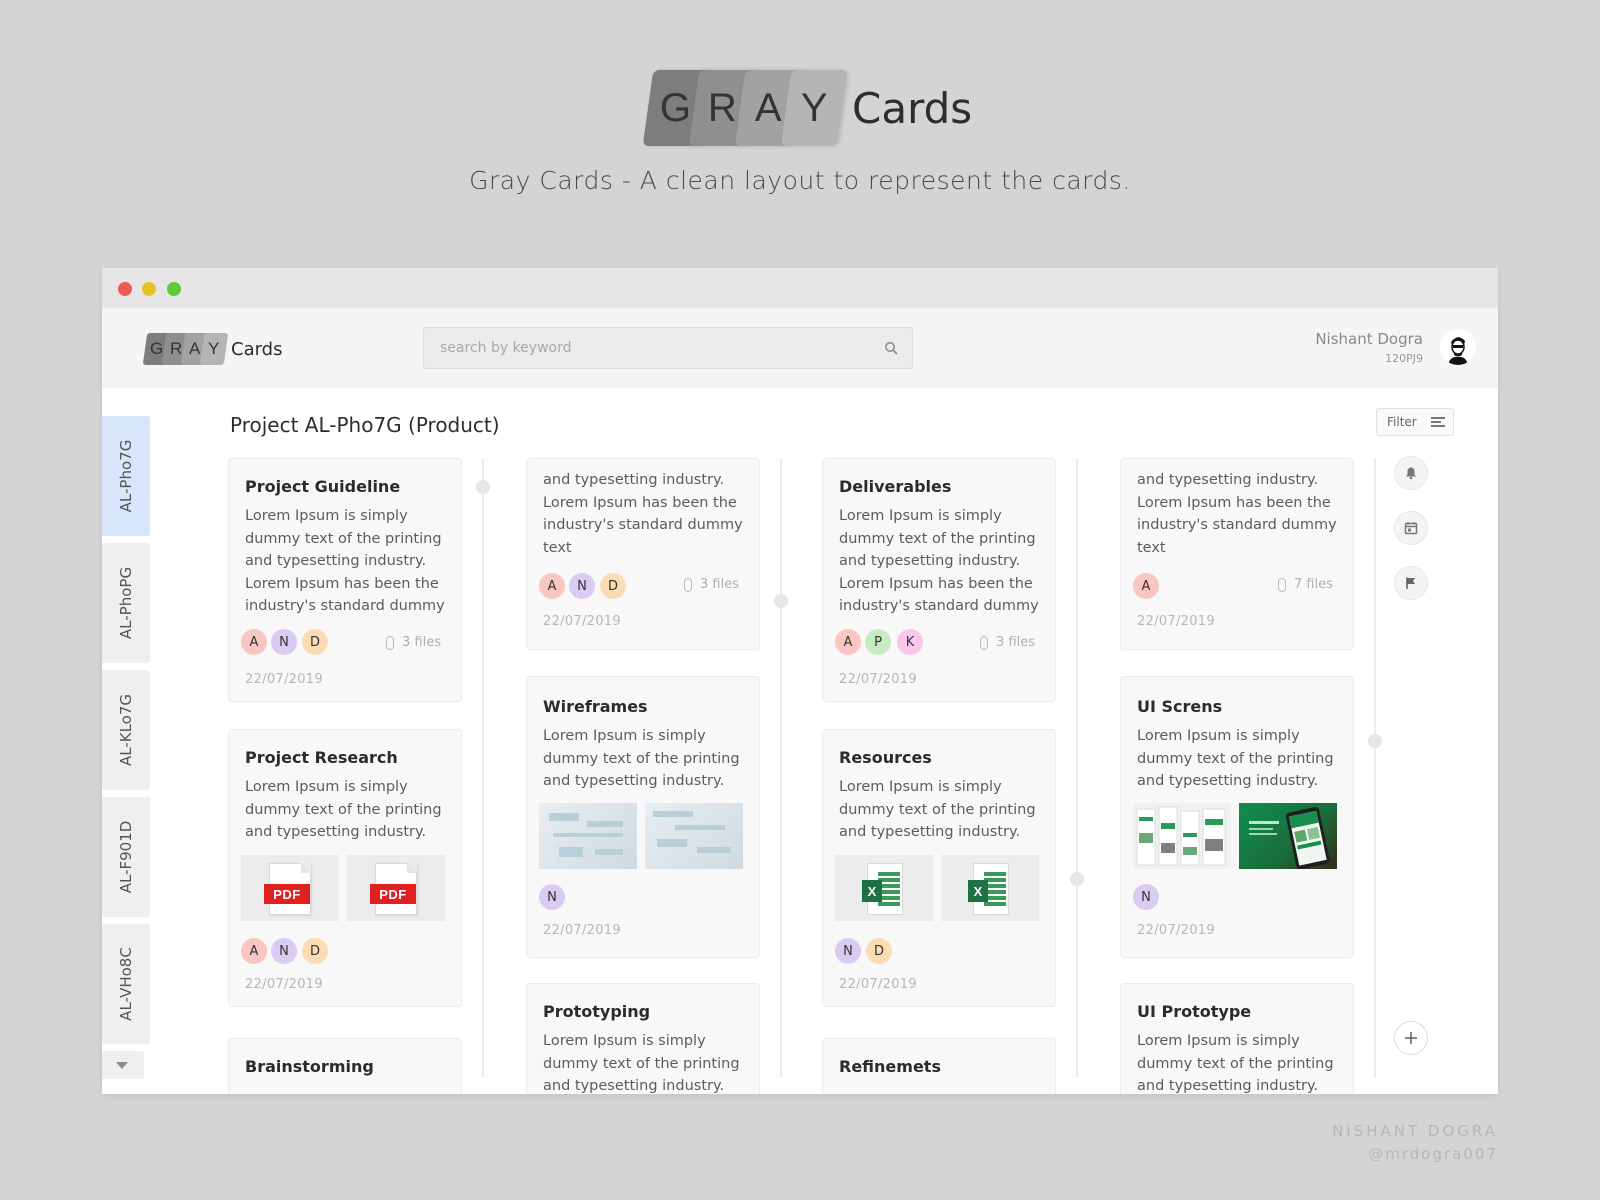 This screenshot has width=1600, height=1200. I want to click on more-tabs-chevron-down-icon, so click(123, 1065).